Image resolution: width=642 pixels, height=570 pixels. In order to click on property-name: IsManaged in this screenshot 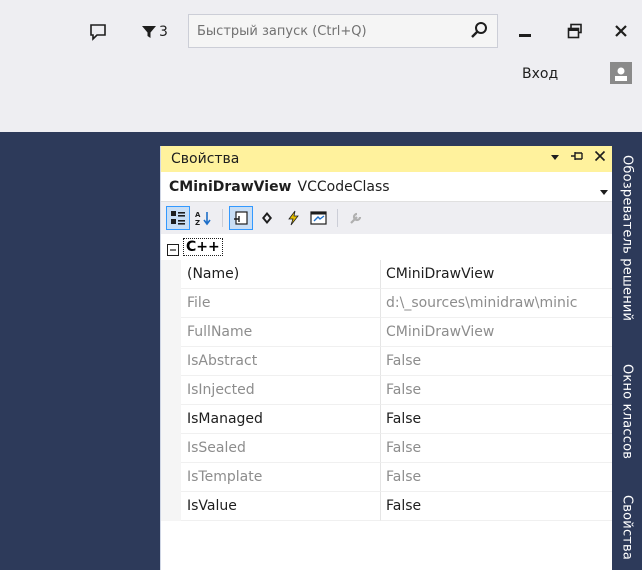, I will do `click(281, 419)`.